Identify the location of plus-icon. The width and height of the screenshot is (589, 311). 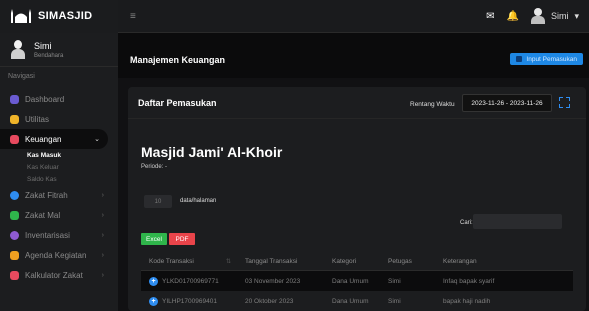
(519, 59).